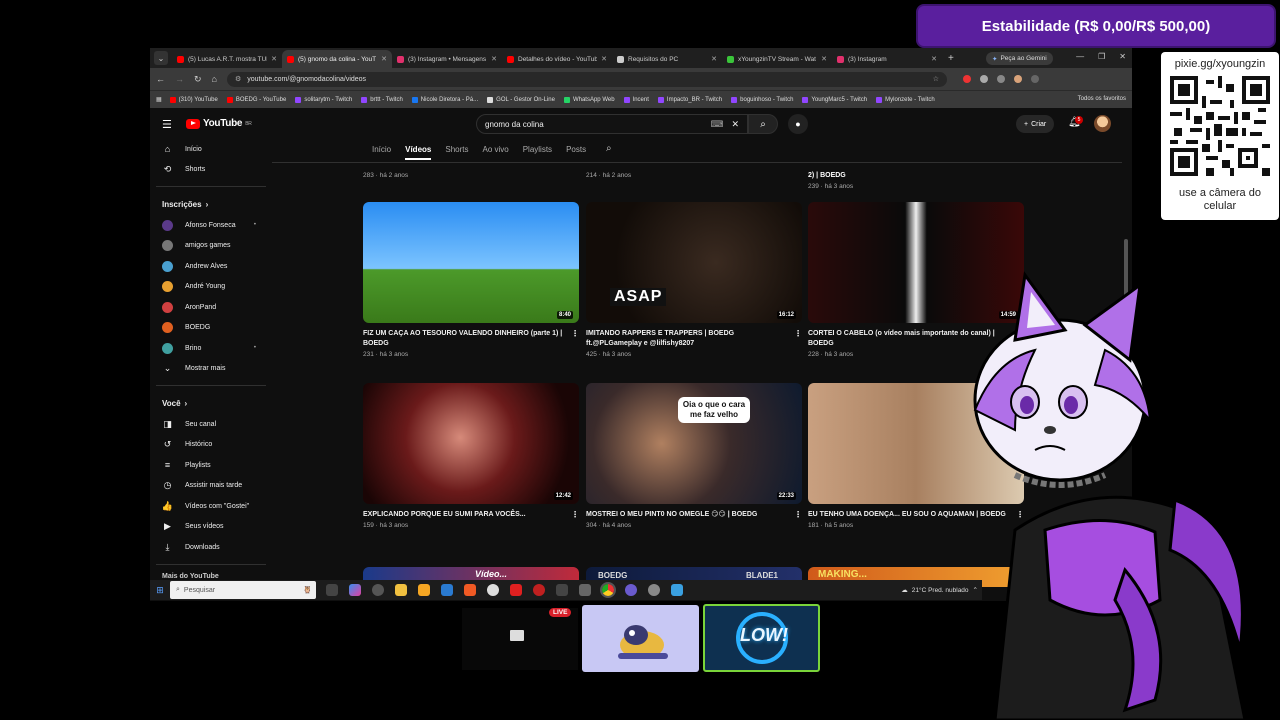 This screenshot has height=720, width=1280. I want to click on back-icon: ←, so click(160, 79).